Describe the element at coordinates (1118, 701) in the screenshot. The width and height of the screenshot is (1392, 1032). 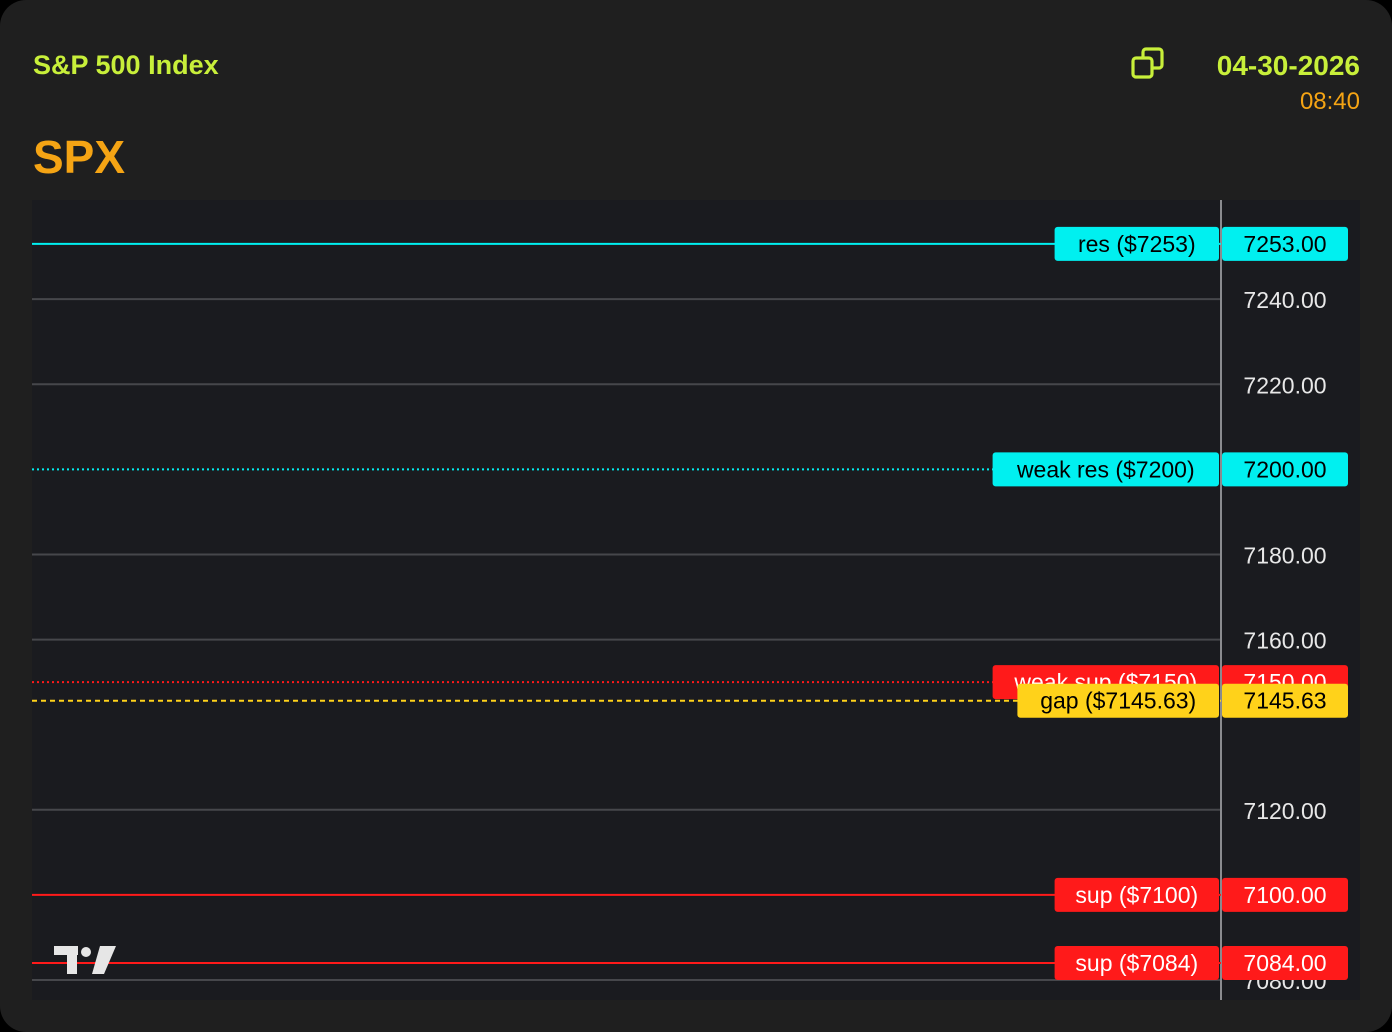
I see `level-label: gap ($7145.63)` at that location.